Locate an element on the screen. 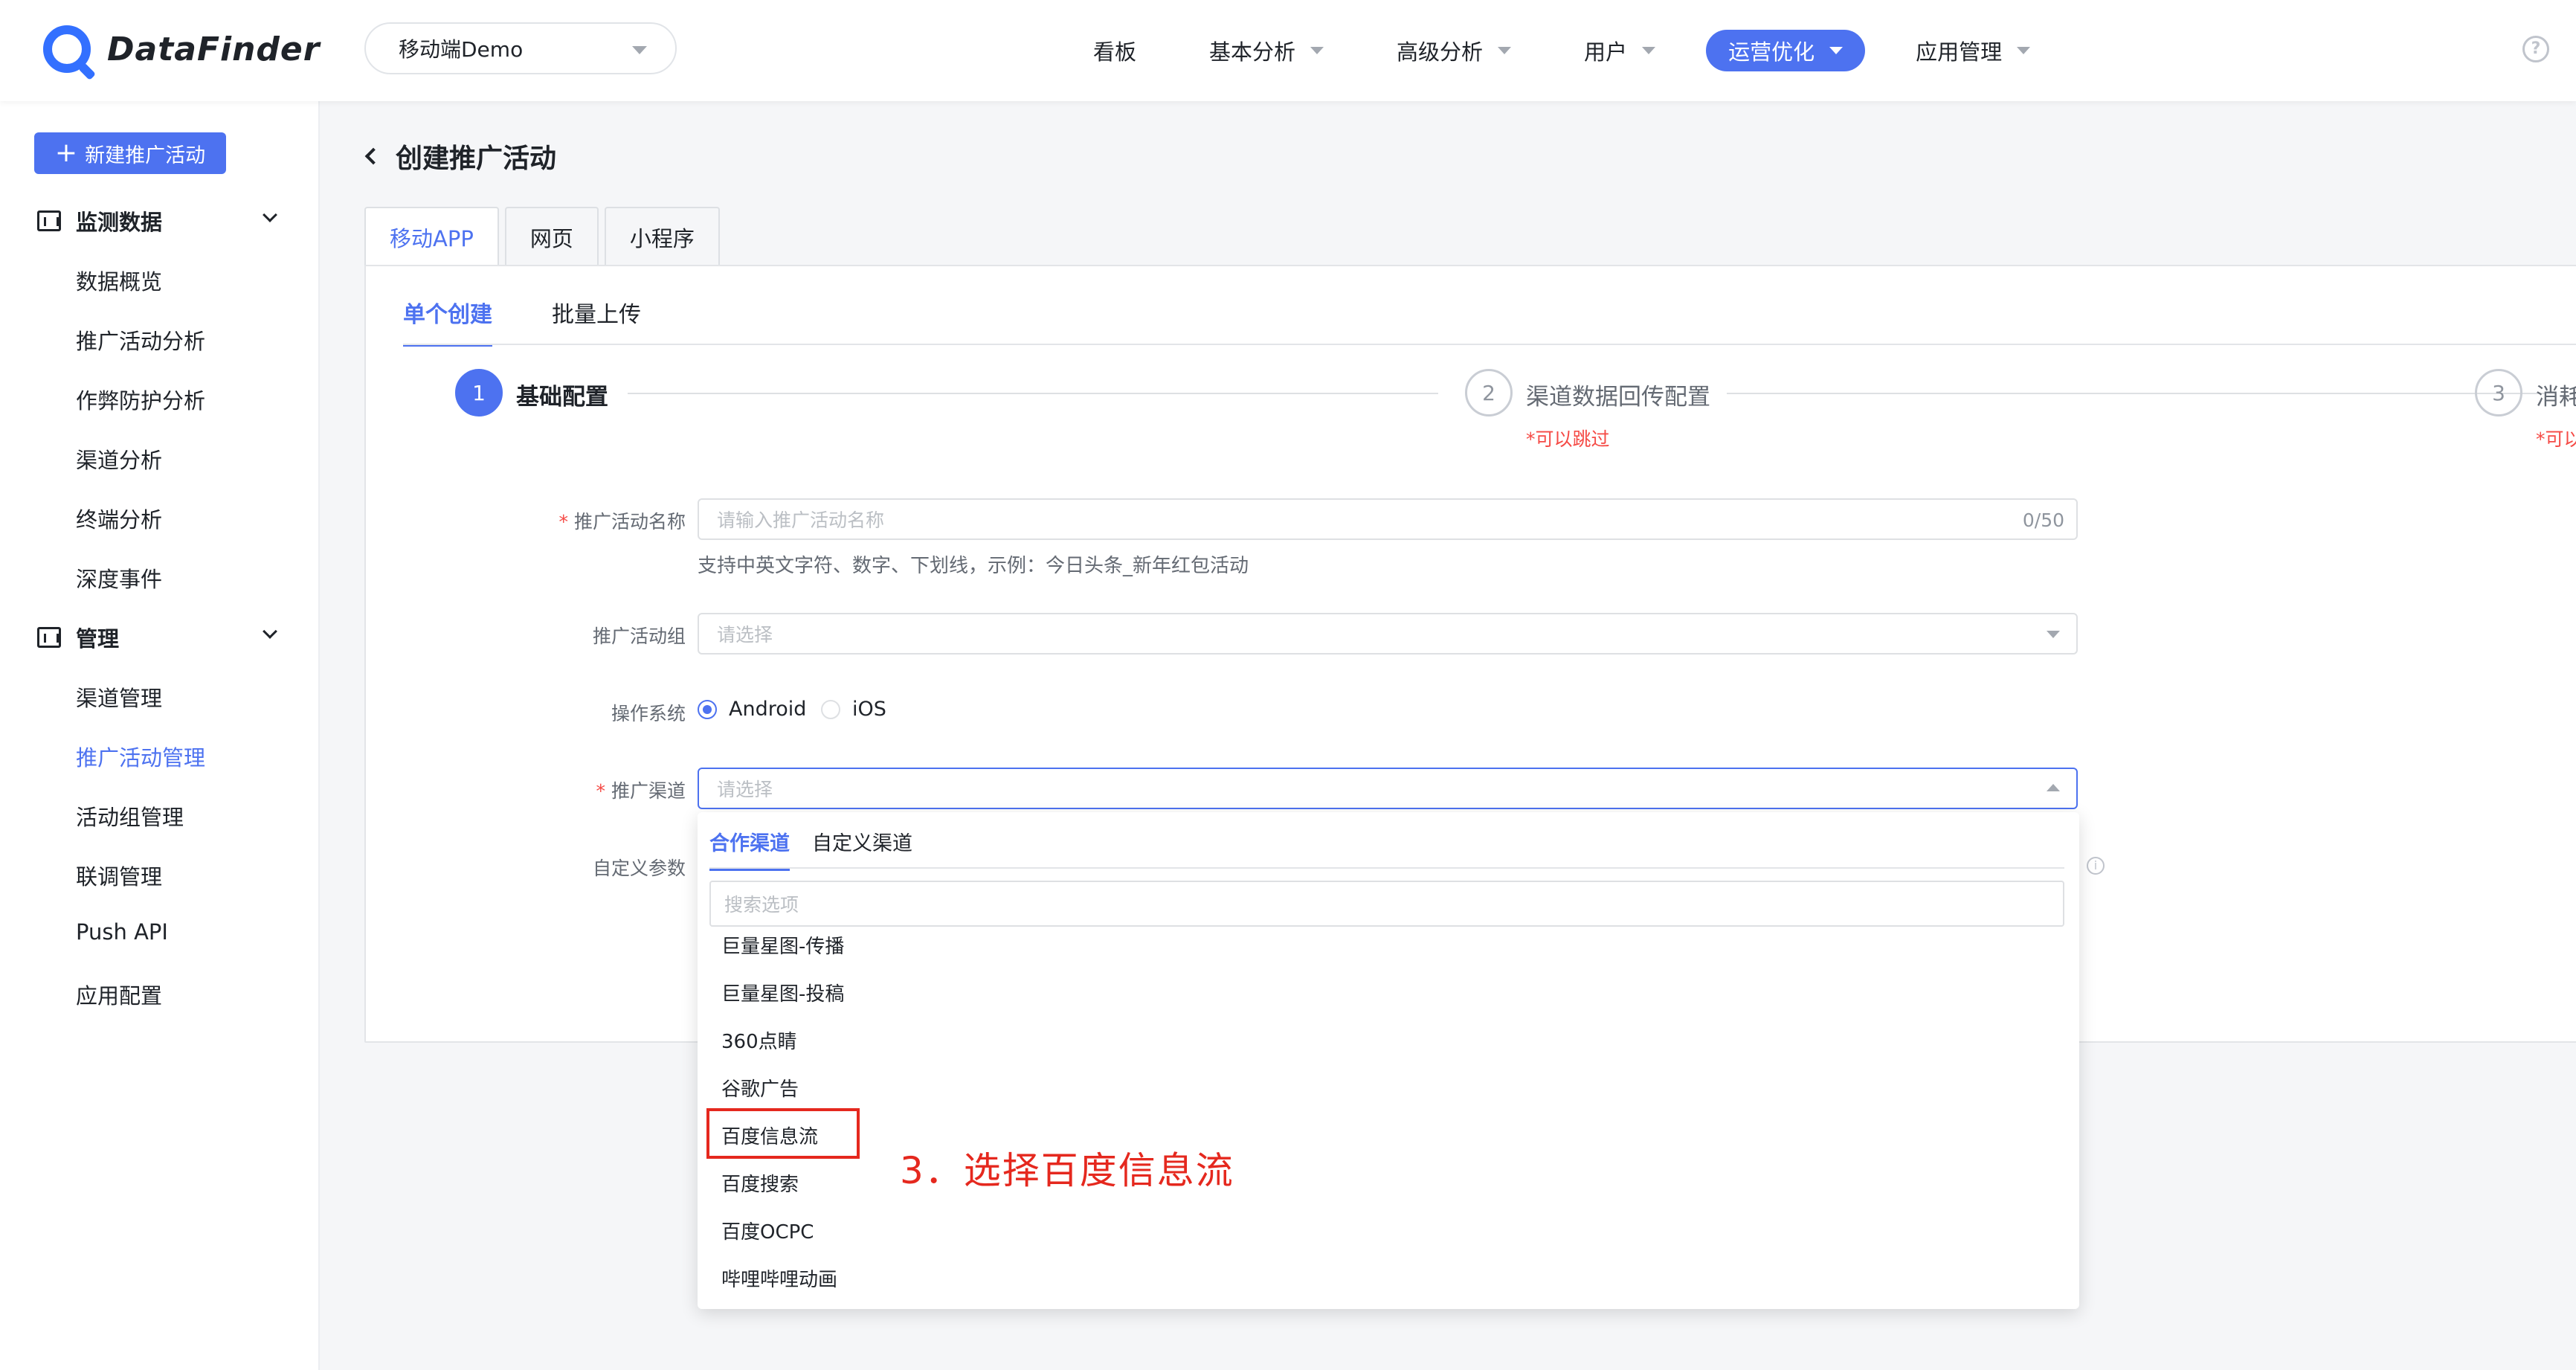 The image size is (2576, 1370). app-select: 移动端Demo is located at coordinates (520, 48).